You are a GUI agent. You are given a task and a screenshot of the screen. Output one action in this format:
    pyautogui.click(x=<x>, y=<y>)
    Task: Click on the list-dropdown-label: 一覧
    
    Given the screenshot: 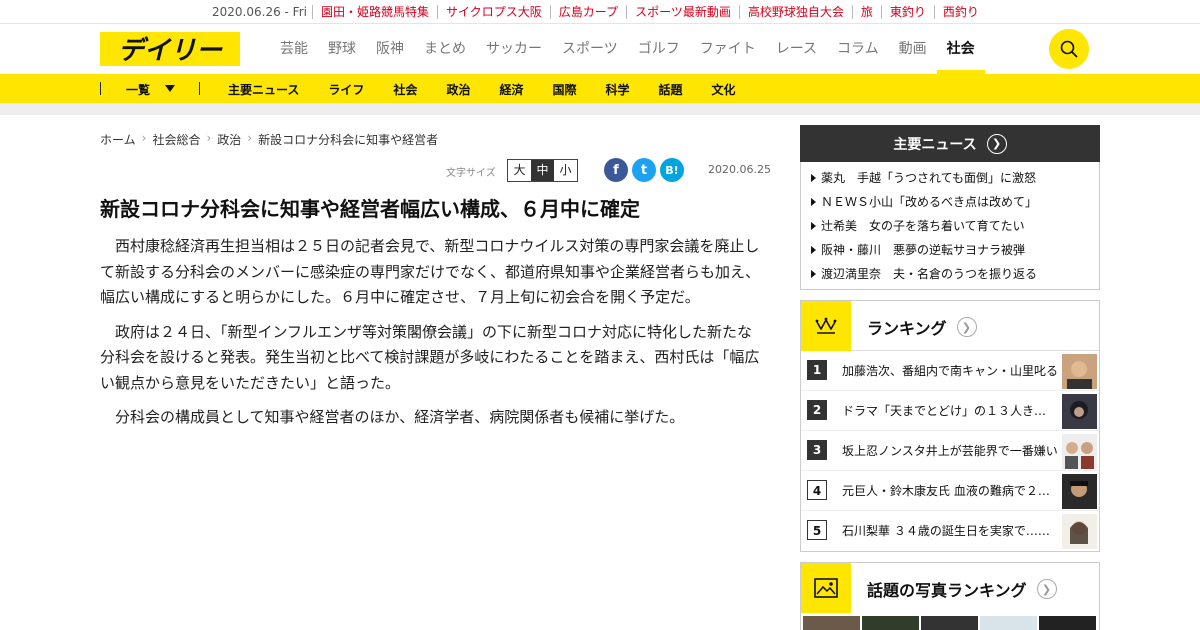 What is the action you would take?
    pyautogui.click(x=138, y=89)
    